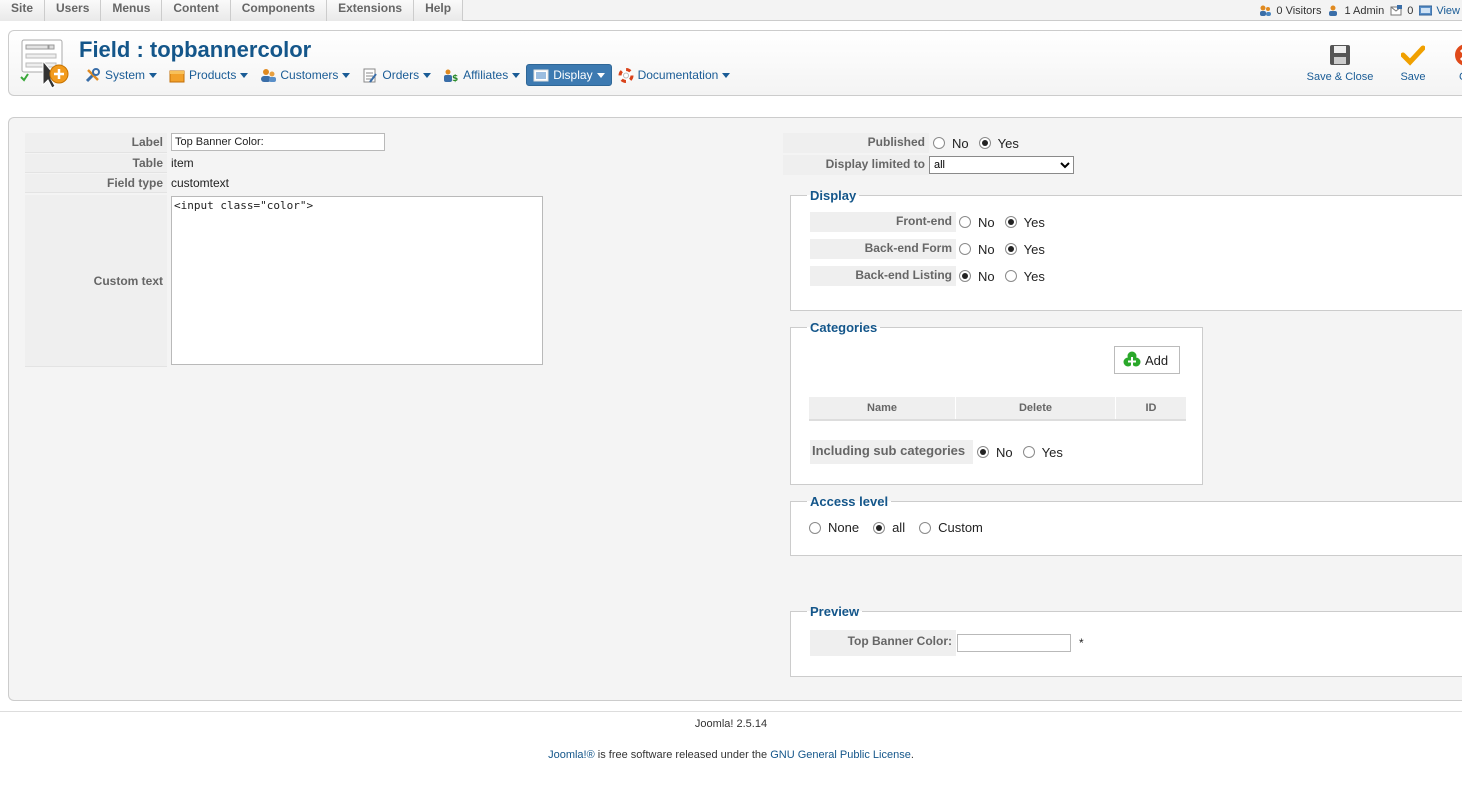  I want to click on col-delete: Delete, so click(1036, 408).